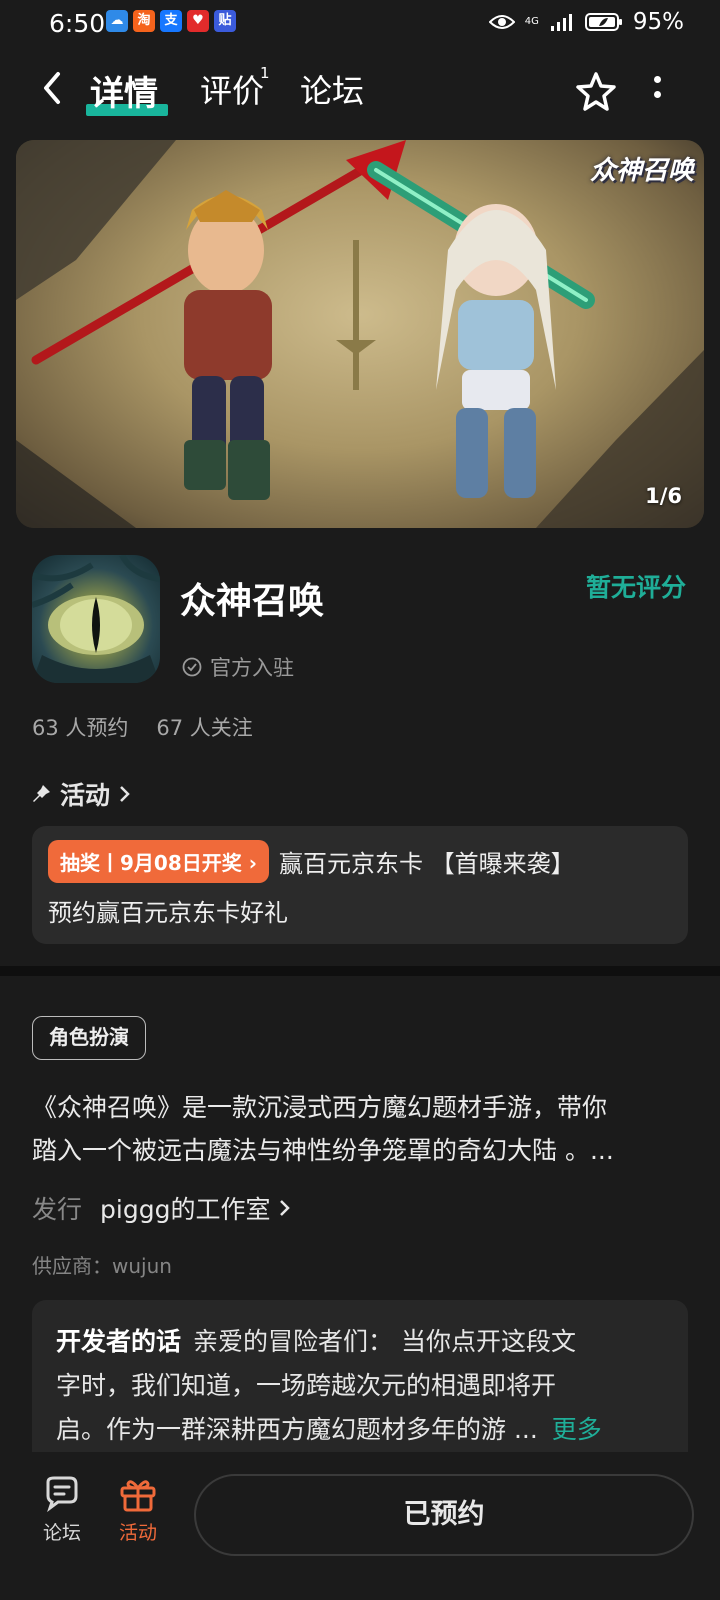  I want to click on pin-icon, so click(41, 793).